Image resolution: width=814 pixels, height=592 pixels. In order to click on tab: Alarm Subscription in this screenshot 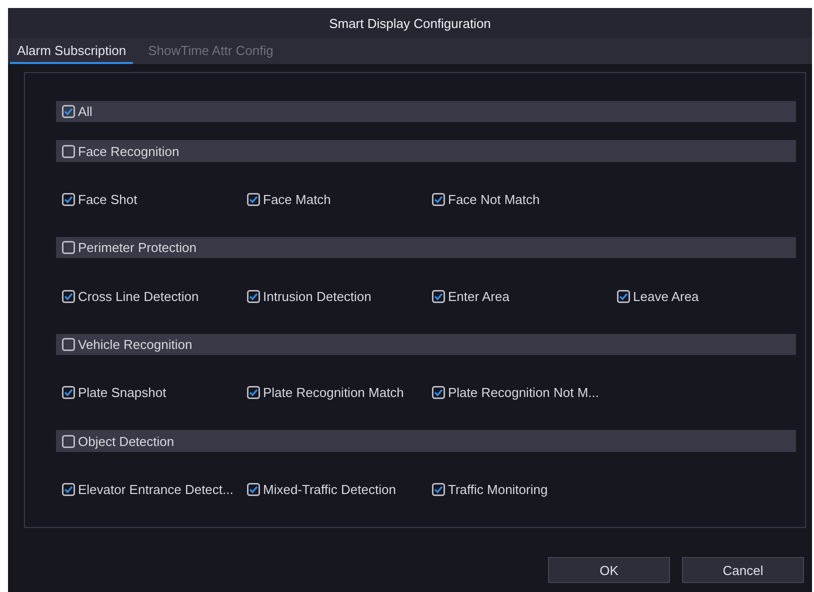, I will do `click(72, 51)`.